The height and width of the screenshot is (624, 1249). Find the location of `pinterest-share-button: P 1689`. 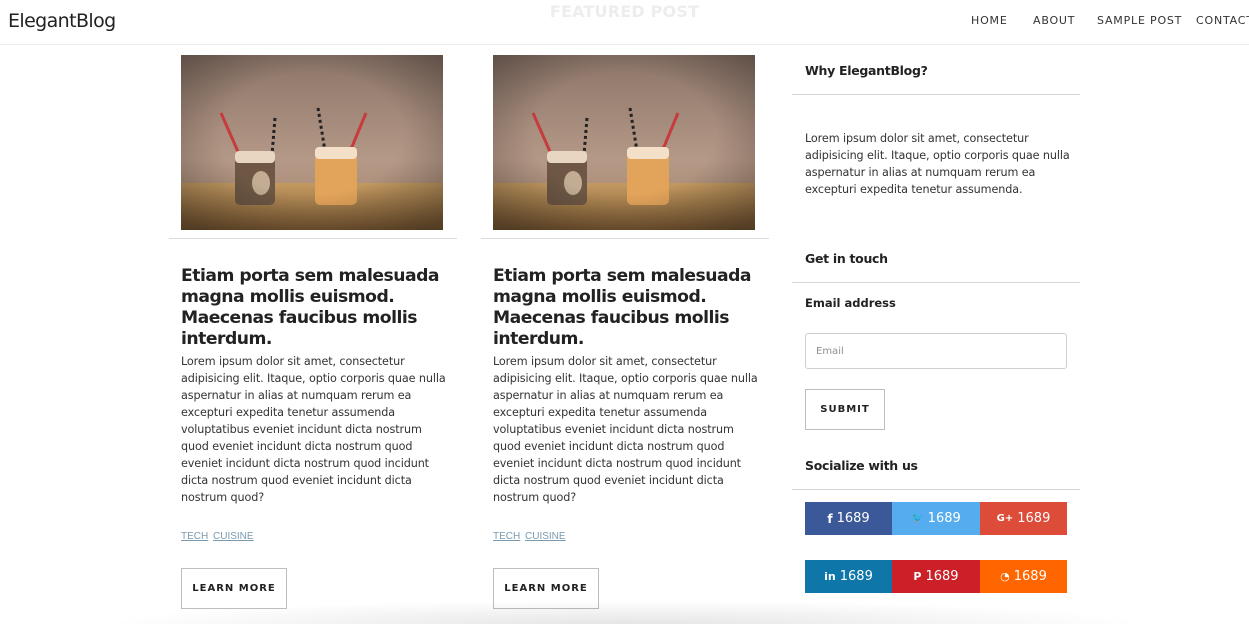

pinterest-share-button: P 1689 is located at coordinates (936, 576).